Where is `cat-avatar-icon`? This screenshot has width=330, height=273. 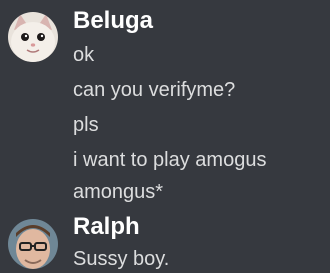 cat-avatar-icon is located at coordinates (33, 37).